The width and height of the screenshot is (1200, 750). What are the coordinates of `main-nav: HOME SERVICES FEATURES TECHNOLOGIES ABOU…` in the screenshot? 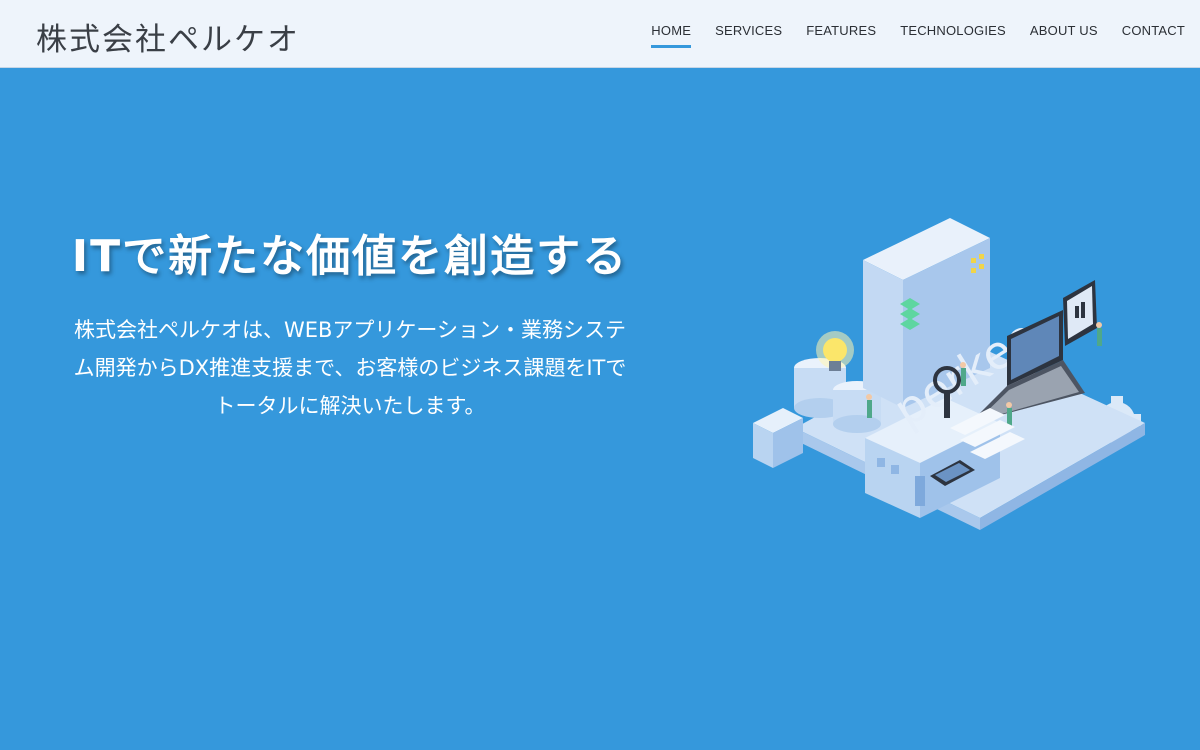 It's located at (906, 34).